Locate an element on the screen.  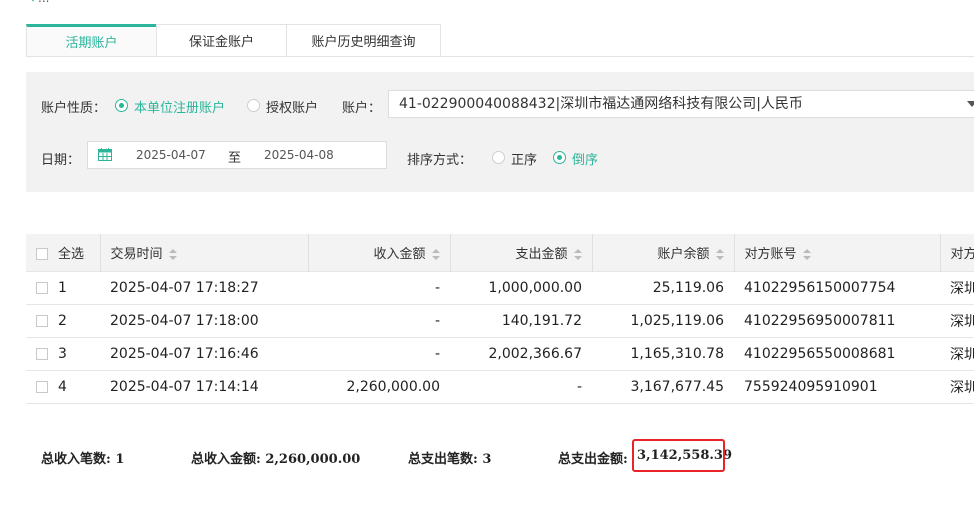
row-number: 2 is located at coordinates (62, 320).